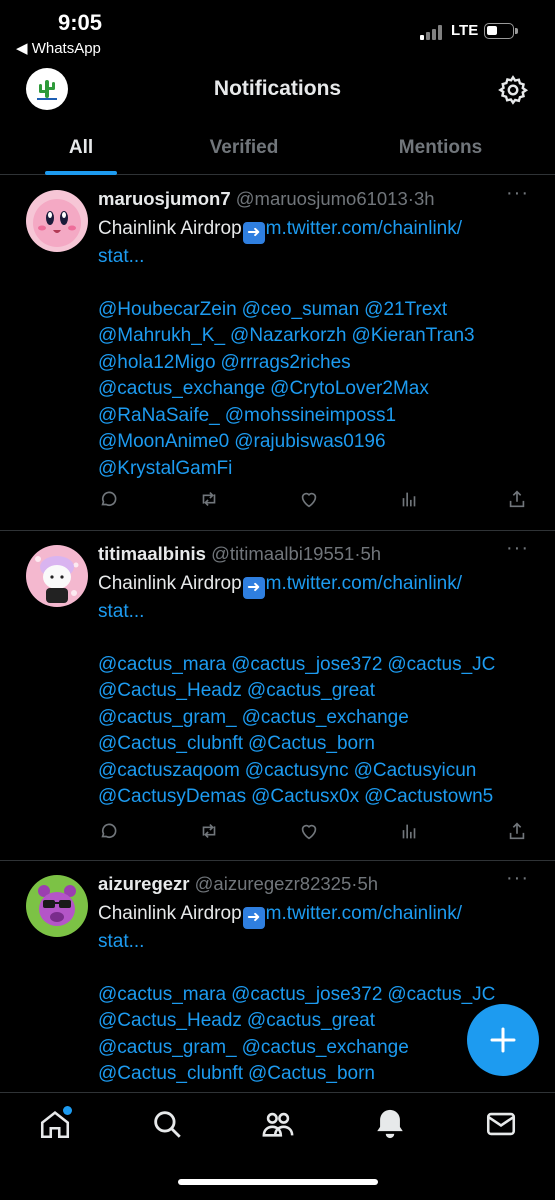 The image size is (555, 1200). I want to click on compose-tweet-button, so click(503, 1040).